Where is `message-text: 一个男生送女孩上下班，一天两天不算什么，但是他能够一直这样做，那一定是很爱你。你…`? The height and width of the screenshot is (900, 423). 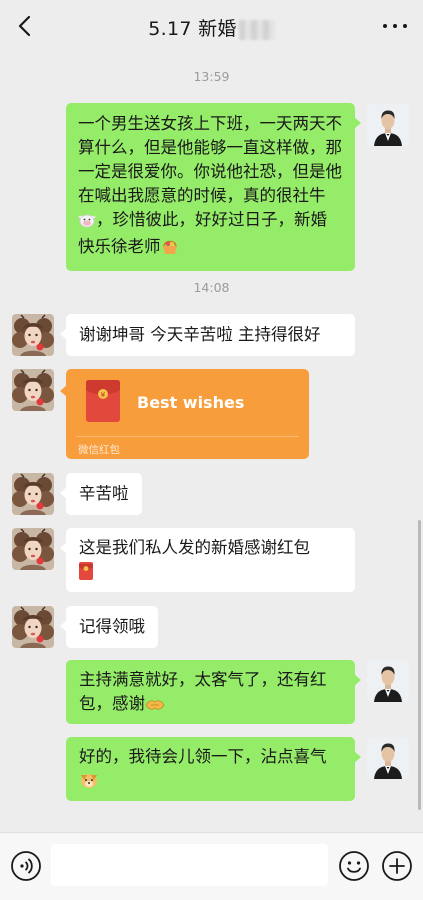
message-text: 一个男生送女孩上下班，一天两天不算什么，但是他能够一直这样做，那一定是很爱你。你… is located at coordinates (210, 159).